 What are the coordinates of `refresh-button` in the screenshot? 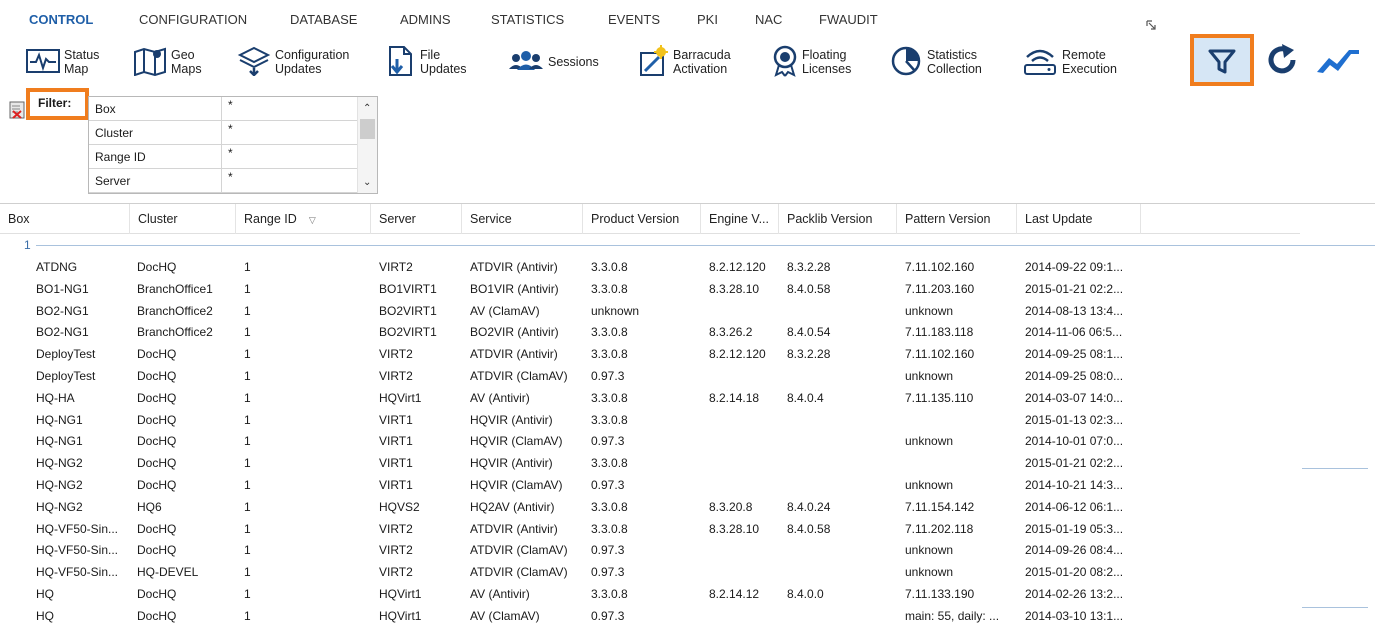 It's located at (1283, 60).